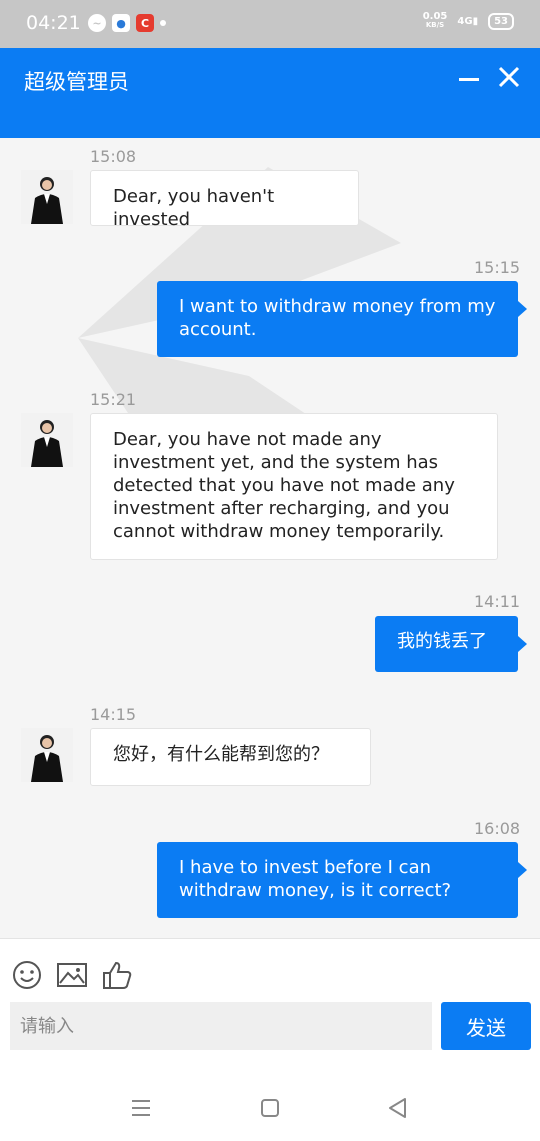 This screenshot has width=540, height=1141. Describe the element at coordinates (194, 208) in the screenshot. I see `message-text: Dear, you haven't invested` at that location.